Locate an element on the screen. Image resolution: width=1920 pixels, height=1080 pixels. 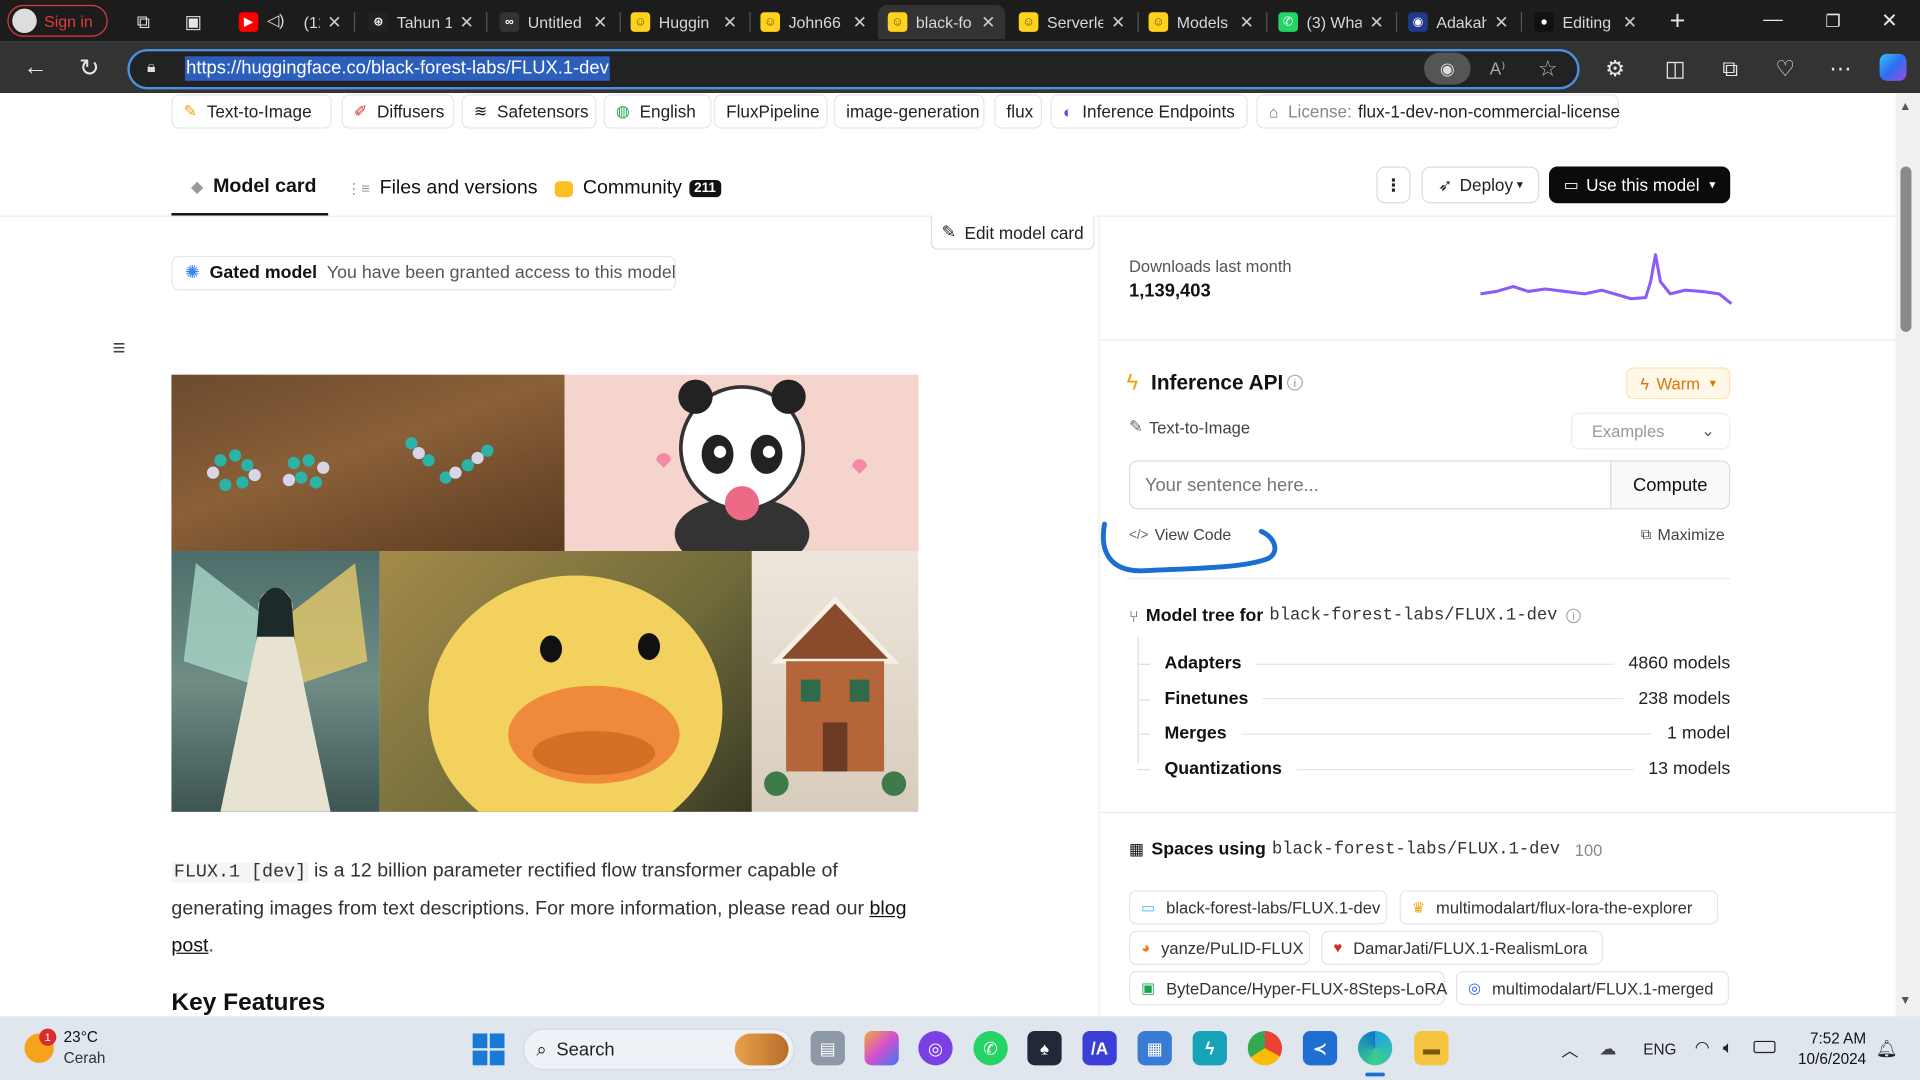
back-icon: ← is located at coordinates (35, 67).